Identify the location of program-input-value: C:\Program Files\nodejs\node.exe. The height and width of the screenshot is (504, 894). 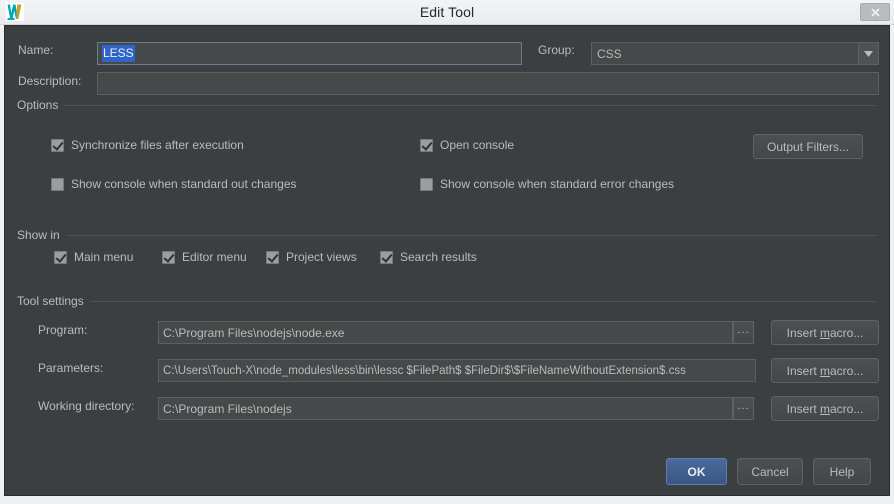
(254, 332).